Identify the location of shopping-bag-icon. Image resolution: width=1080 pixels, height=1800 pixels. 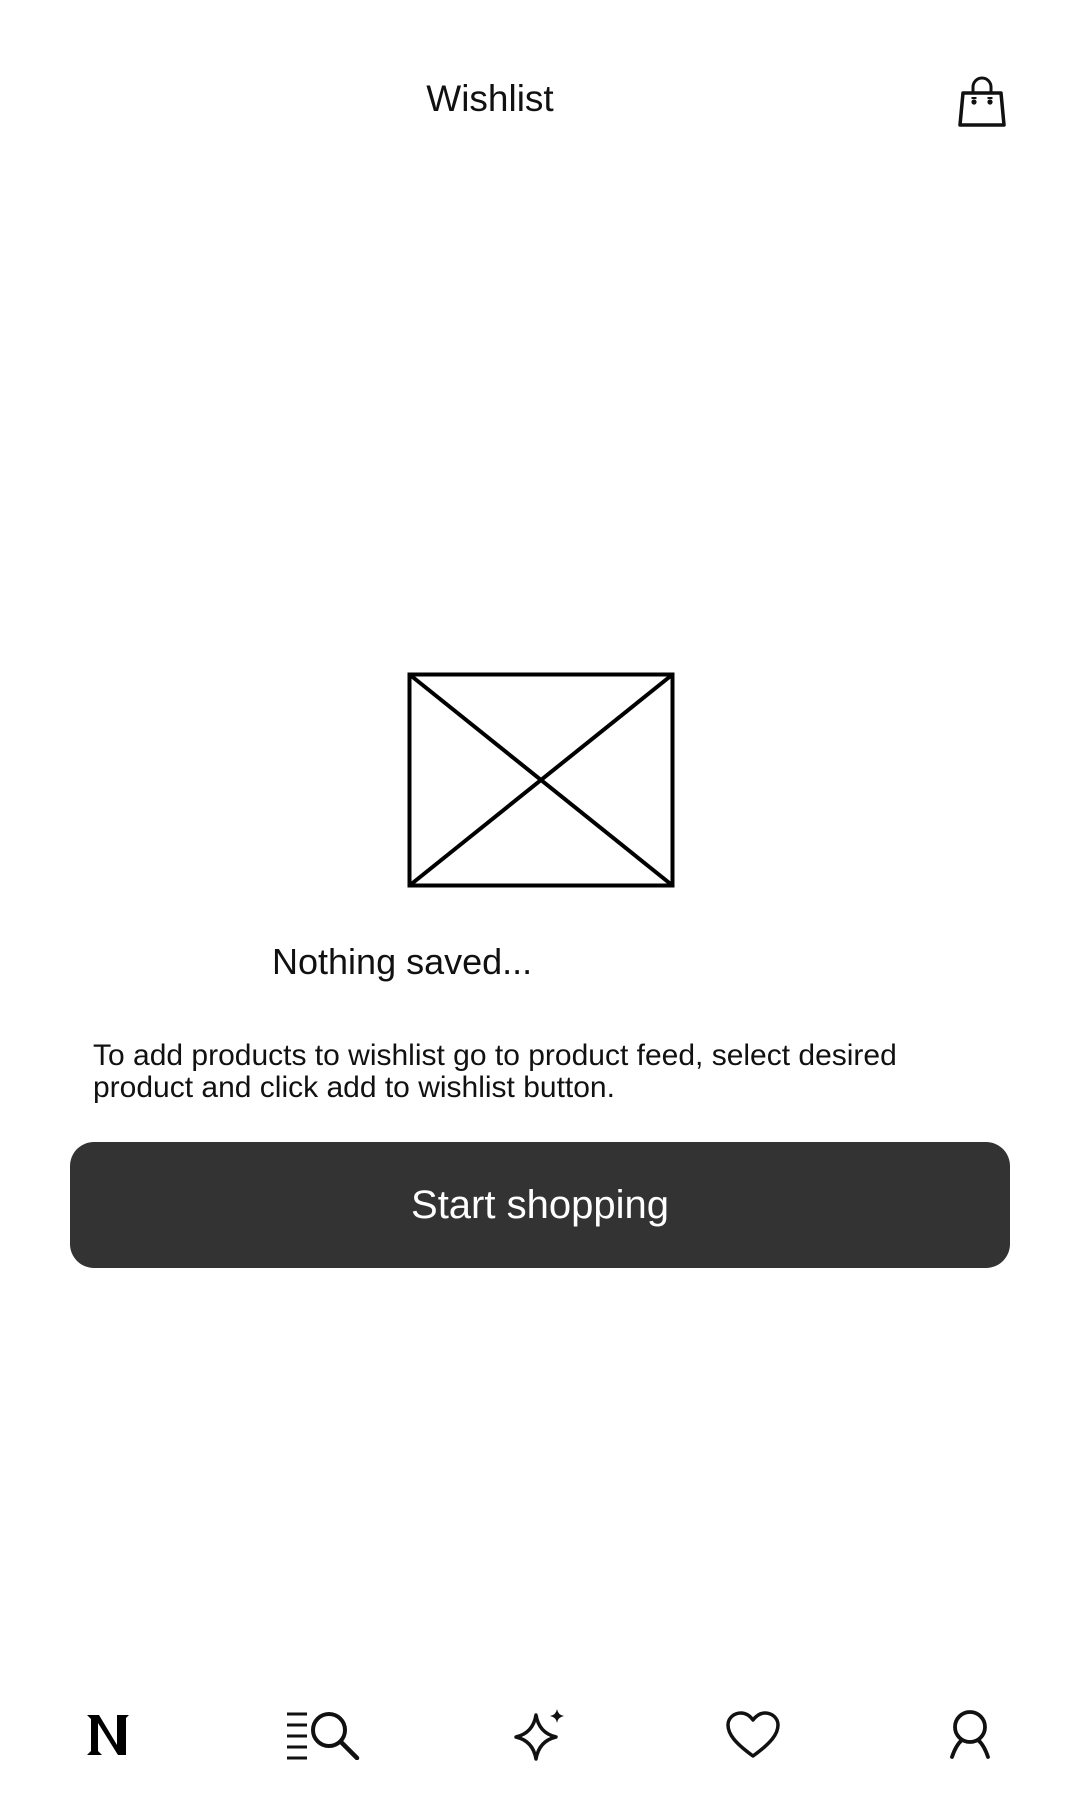
(982, 101).